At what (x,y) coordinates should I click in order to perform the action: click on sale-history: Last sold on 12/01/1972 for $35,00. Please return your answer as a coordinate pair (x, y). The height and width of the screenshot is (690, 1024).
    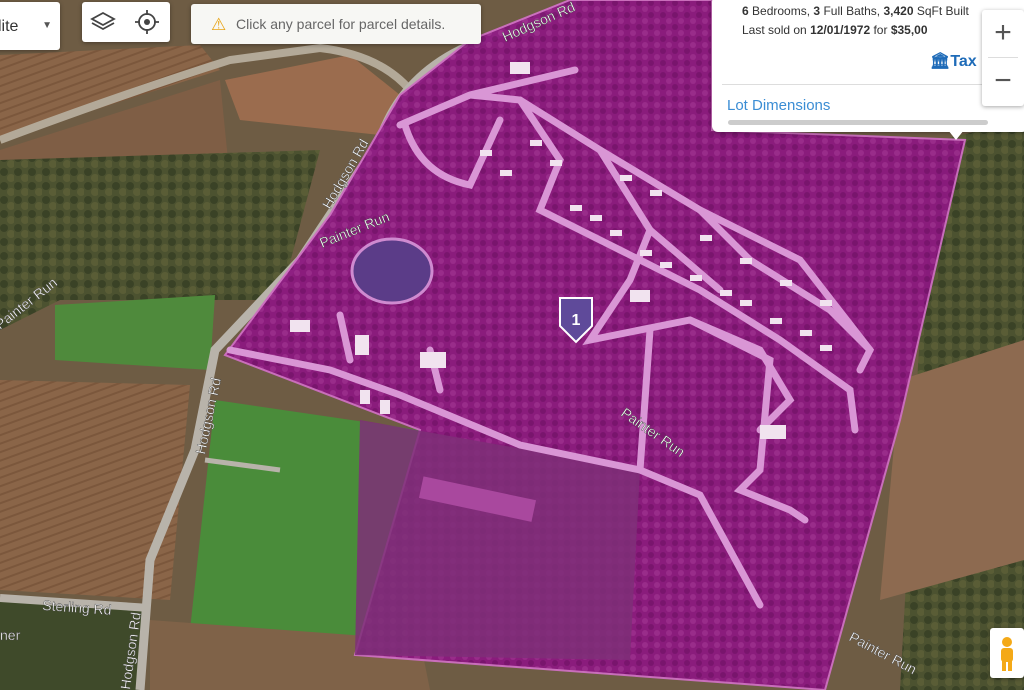
    Looking at the image, I should click on (835, 30).